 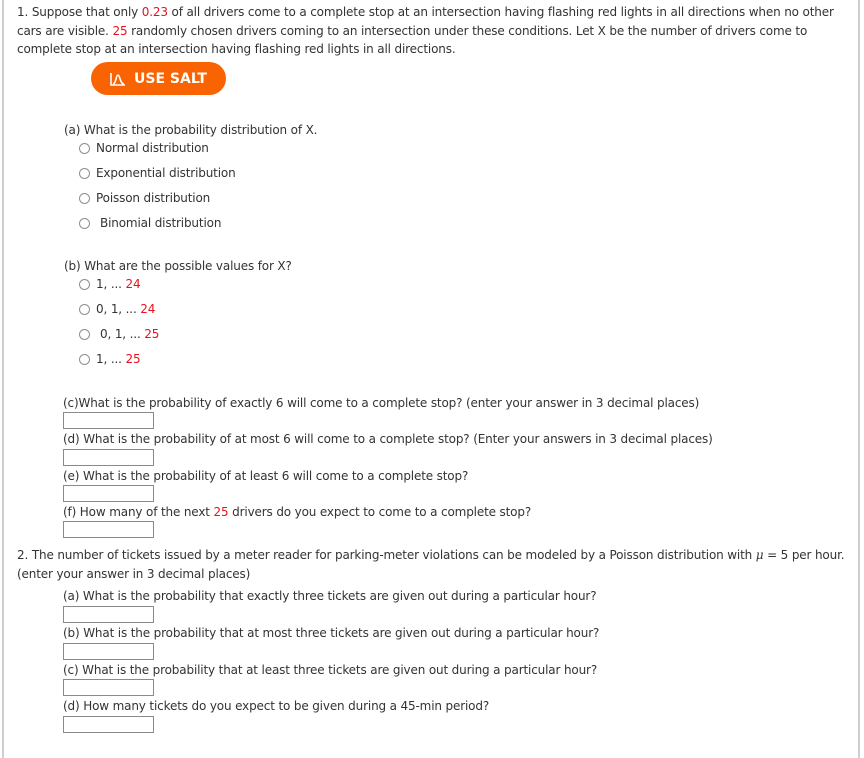 What do you see at coordinates (154, 12) in the screenshot?
I see `q1-probability-value: 0.23` at bounding box center [154, 12].